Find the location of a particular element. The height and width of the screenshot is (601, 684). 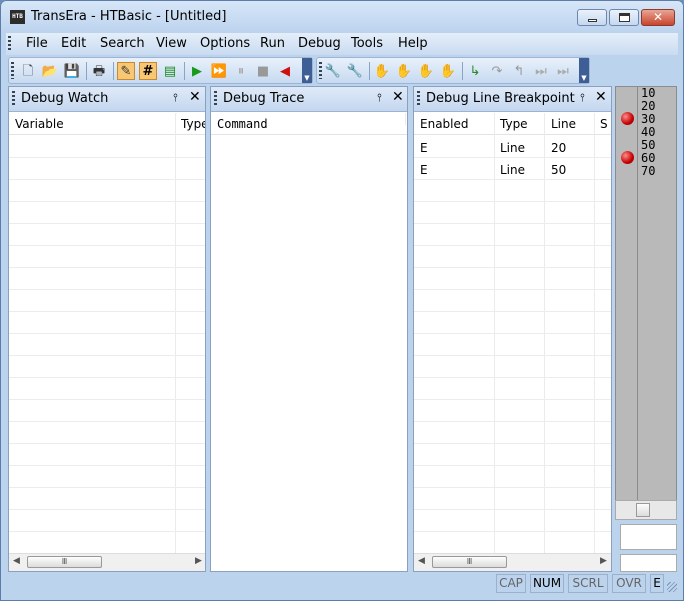

line-number: 70 is located at coordinates (648, 171).